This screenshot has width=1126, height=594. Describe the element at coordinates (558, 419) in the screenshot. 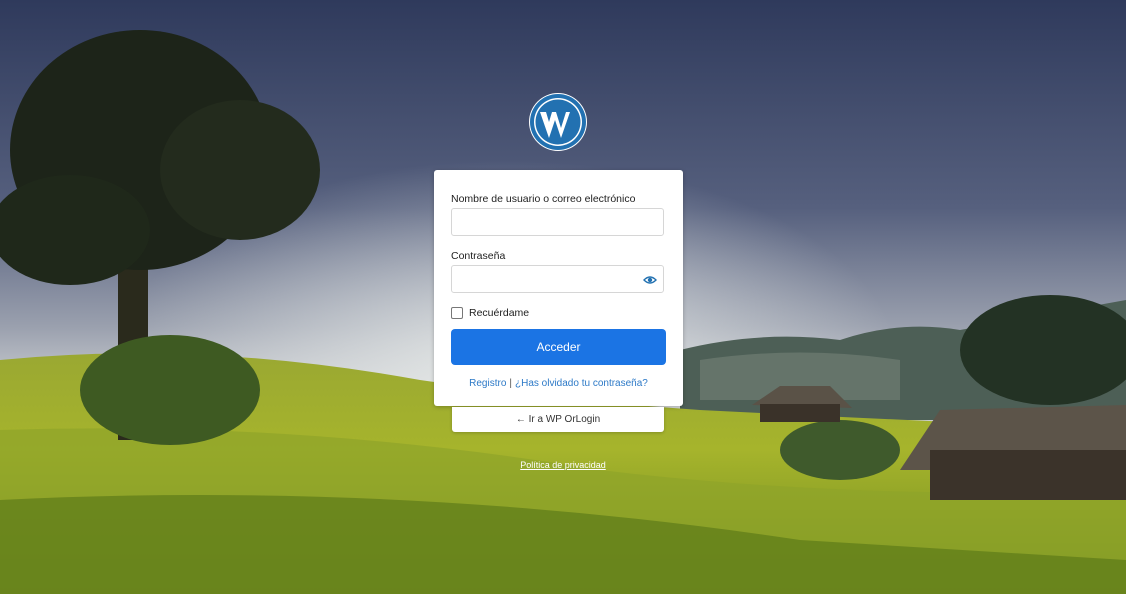

I see `back-to-site-link: ← Ir a WP OrLogin` at that location.